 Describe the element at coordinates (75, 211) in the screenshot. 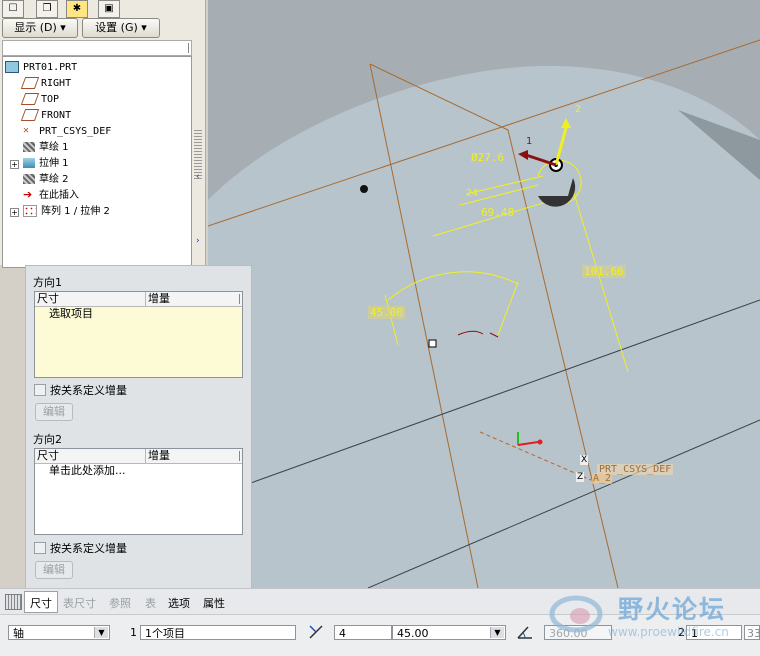

I see `tree-item-label: 阵列 1 / 拉伸 2` at that location.